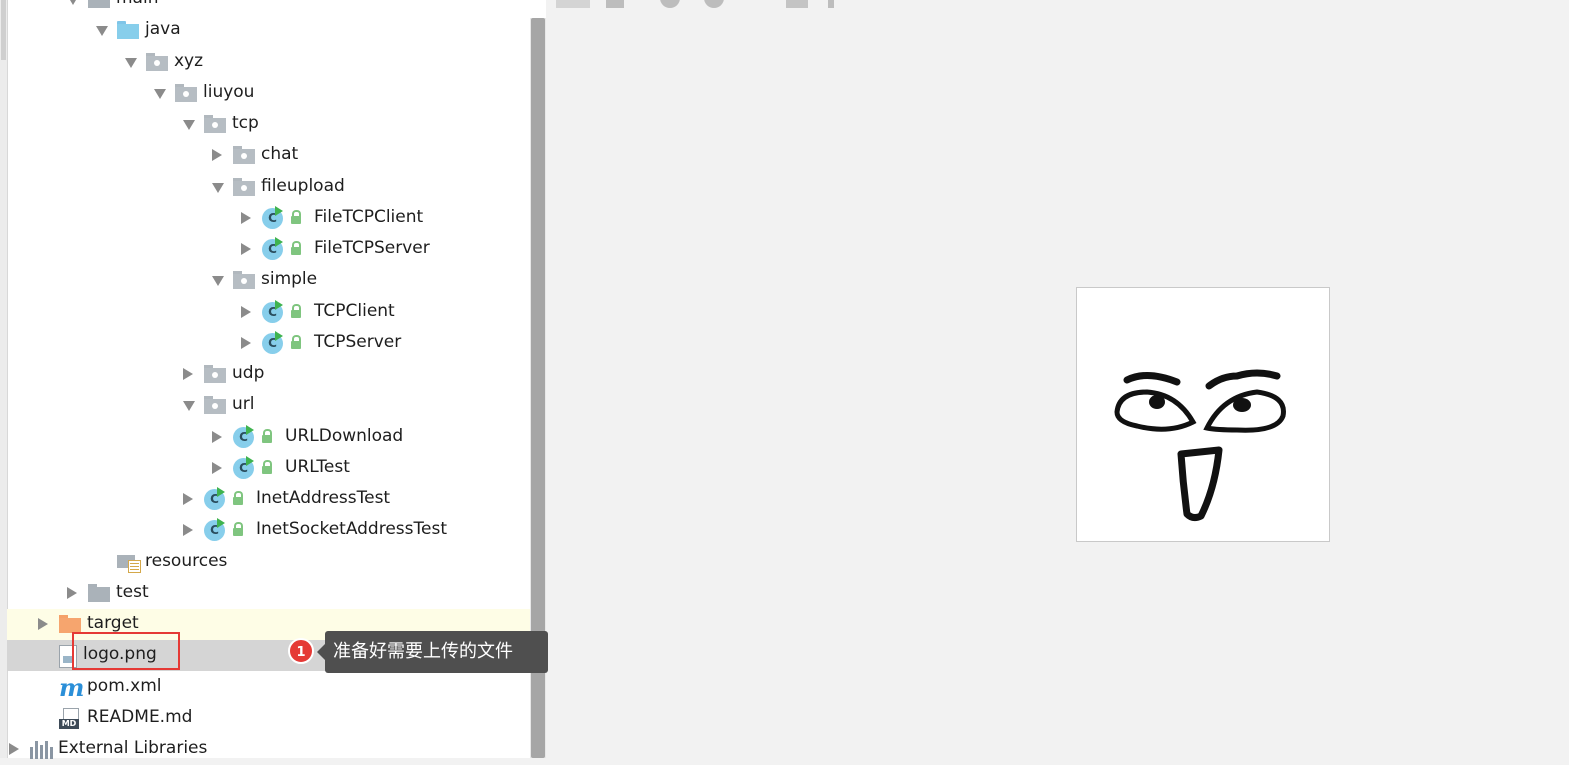 This screenshot has width=1569, height=765. I want to click on tree-item-label: url, so click(243, 404).